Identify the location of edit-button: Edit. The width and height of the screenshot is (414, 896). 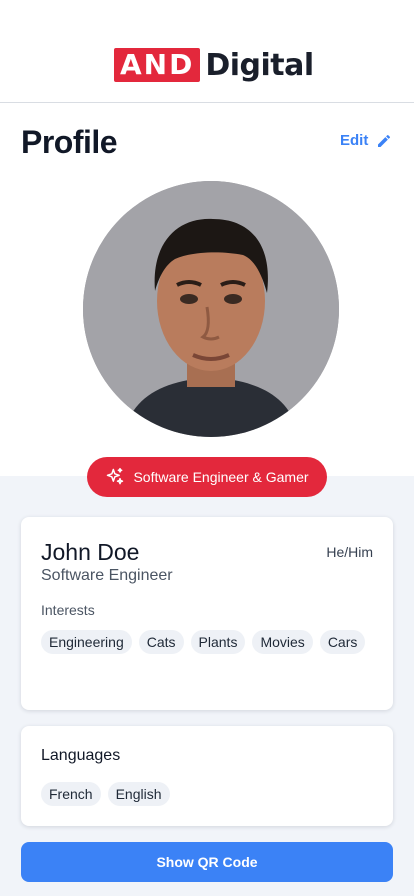
(366, 140).